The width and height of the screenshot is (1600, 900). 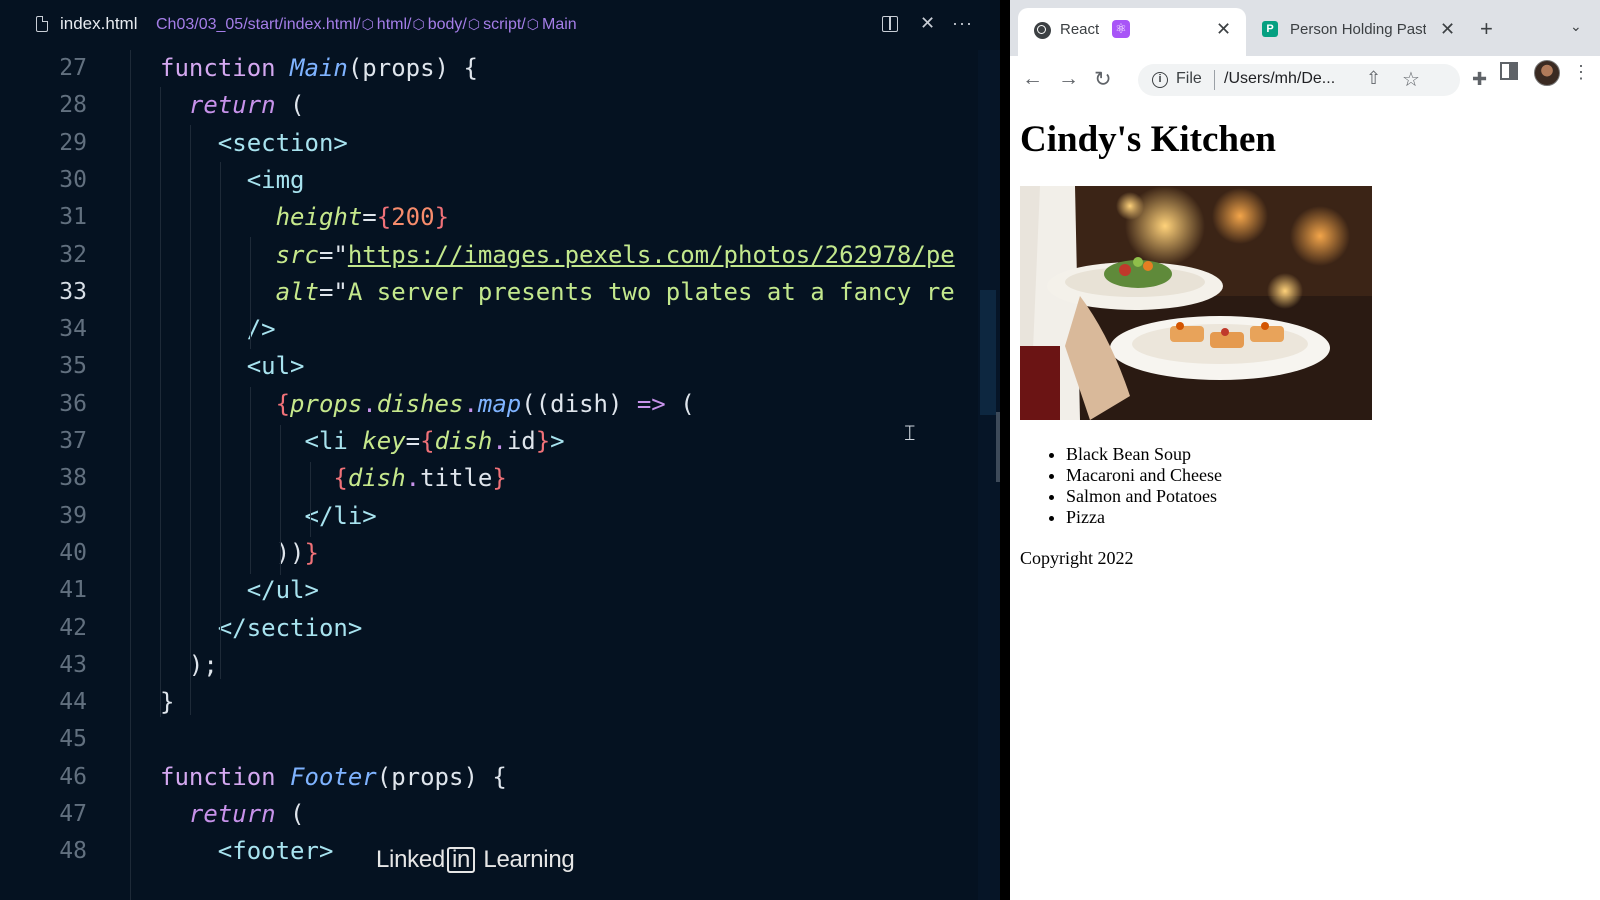 What do you see at coordinates (504, 24) in the screenshot?
I see `breadcrumb-segment: script/` at bounding box center [504, 24].